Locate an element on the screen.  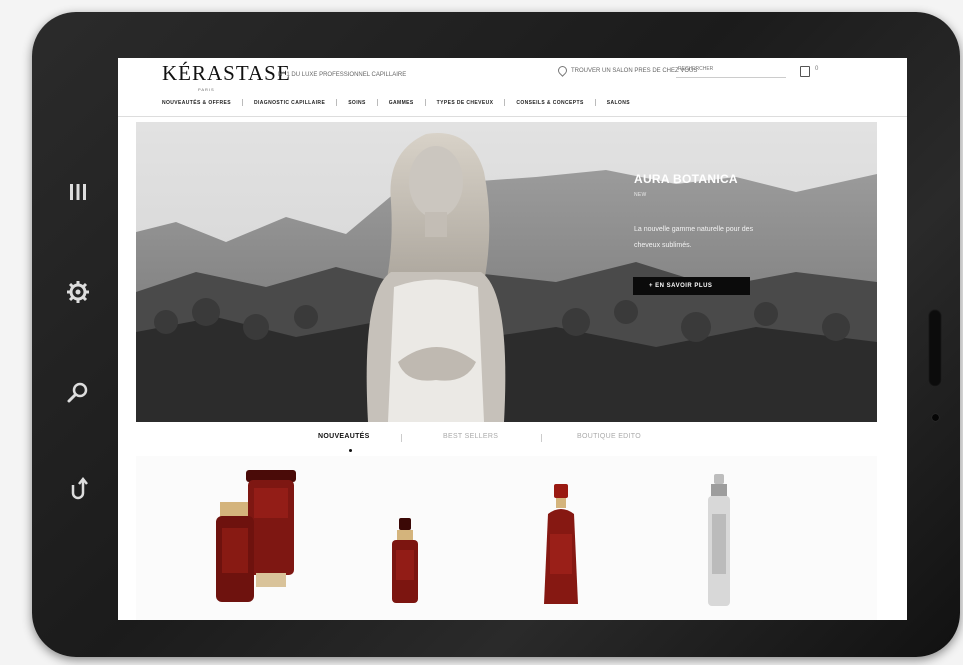
nav-item-diagnostic: DIAGNOSTIC CAPILLAIRE is located at coordinates (289, 103).